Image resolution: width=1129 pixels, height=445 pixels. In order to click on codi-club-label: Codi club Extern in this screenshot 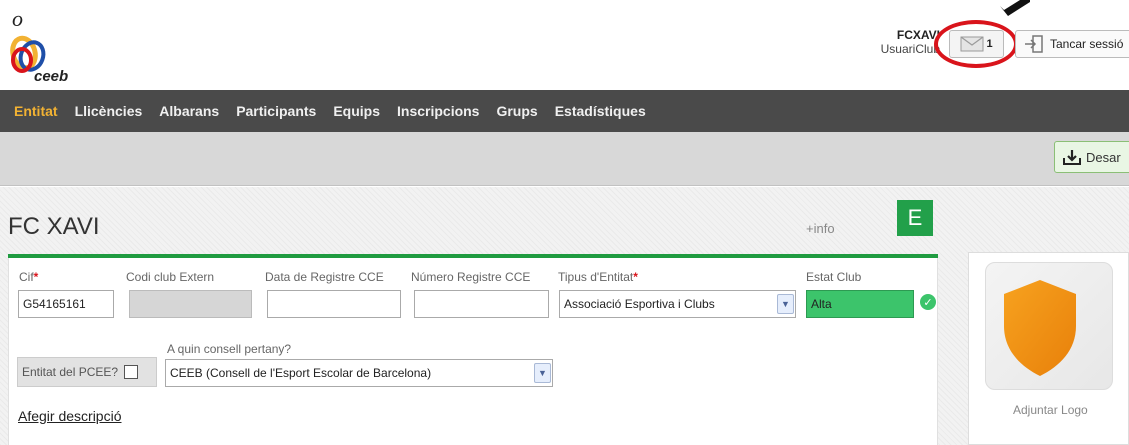, I will do `click(170, 277)`.